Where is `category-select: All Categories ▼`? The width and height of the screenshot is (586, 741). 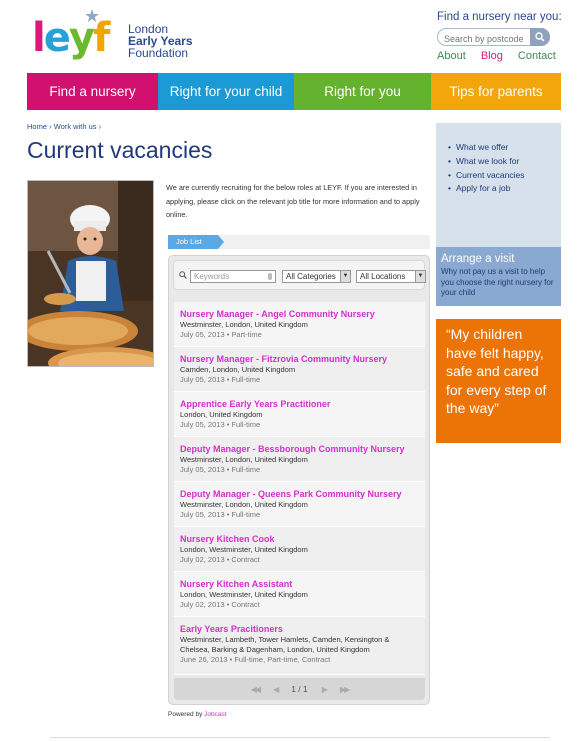 category-select: All Categories ▼ is located at coordinates (316, 276).